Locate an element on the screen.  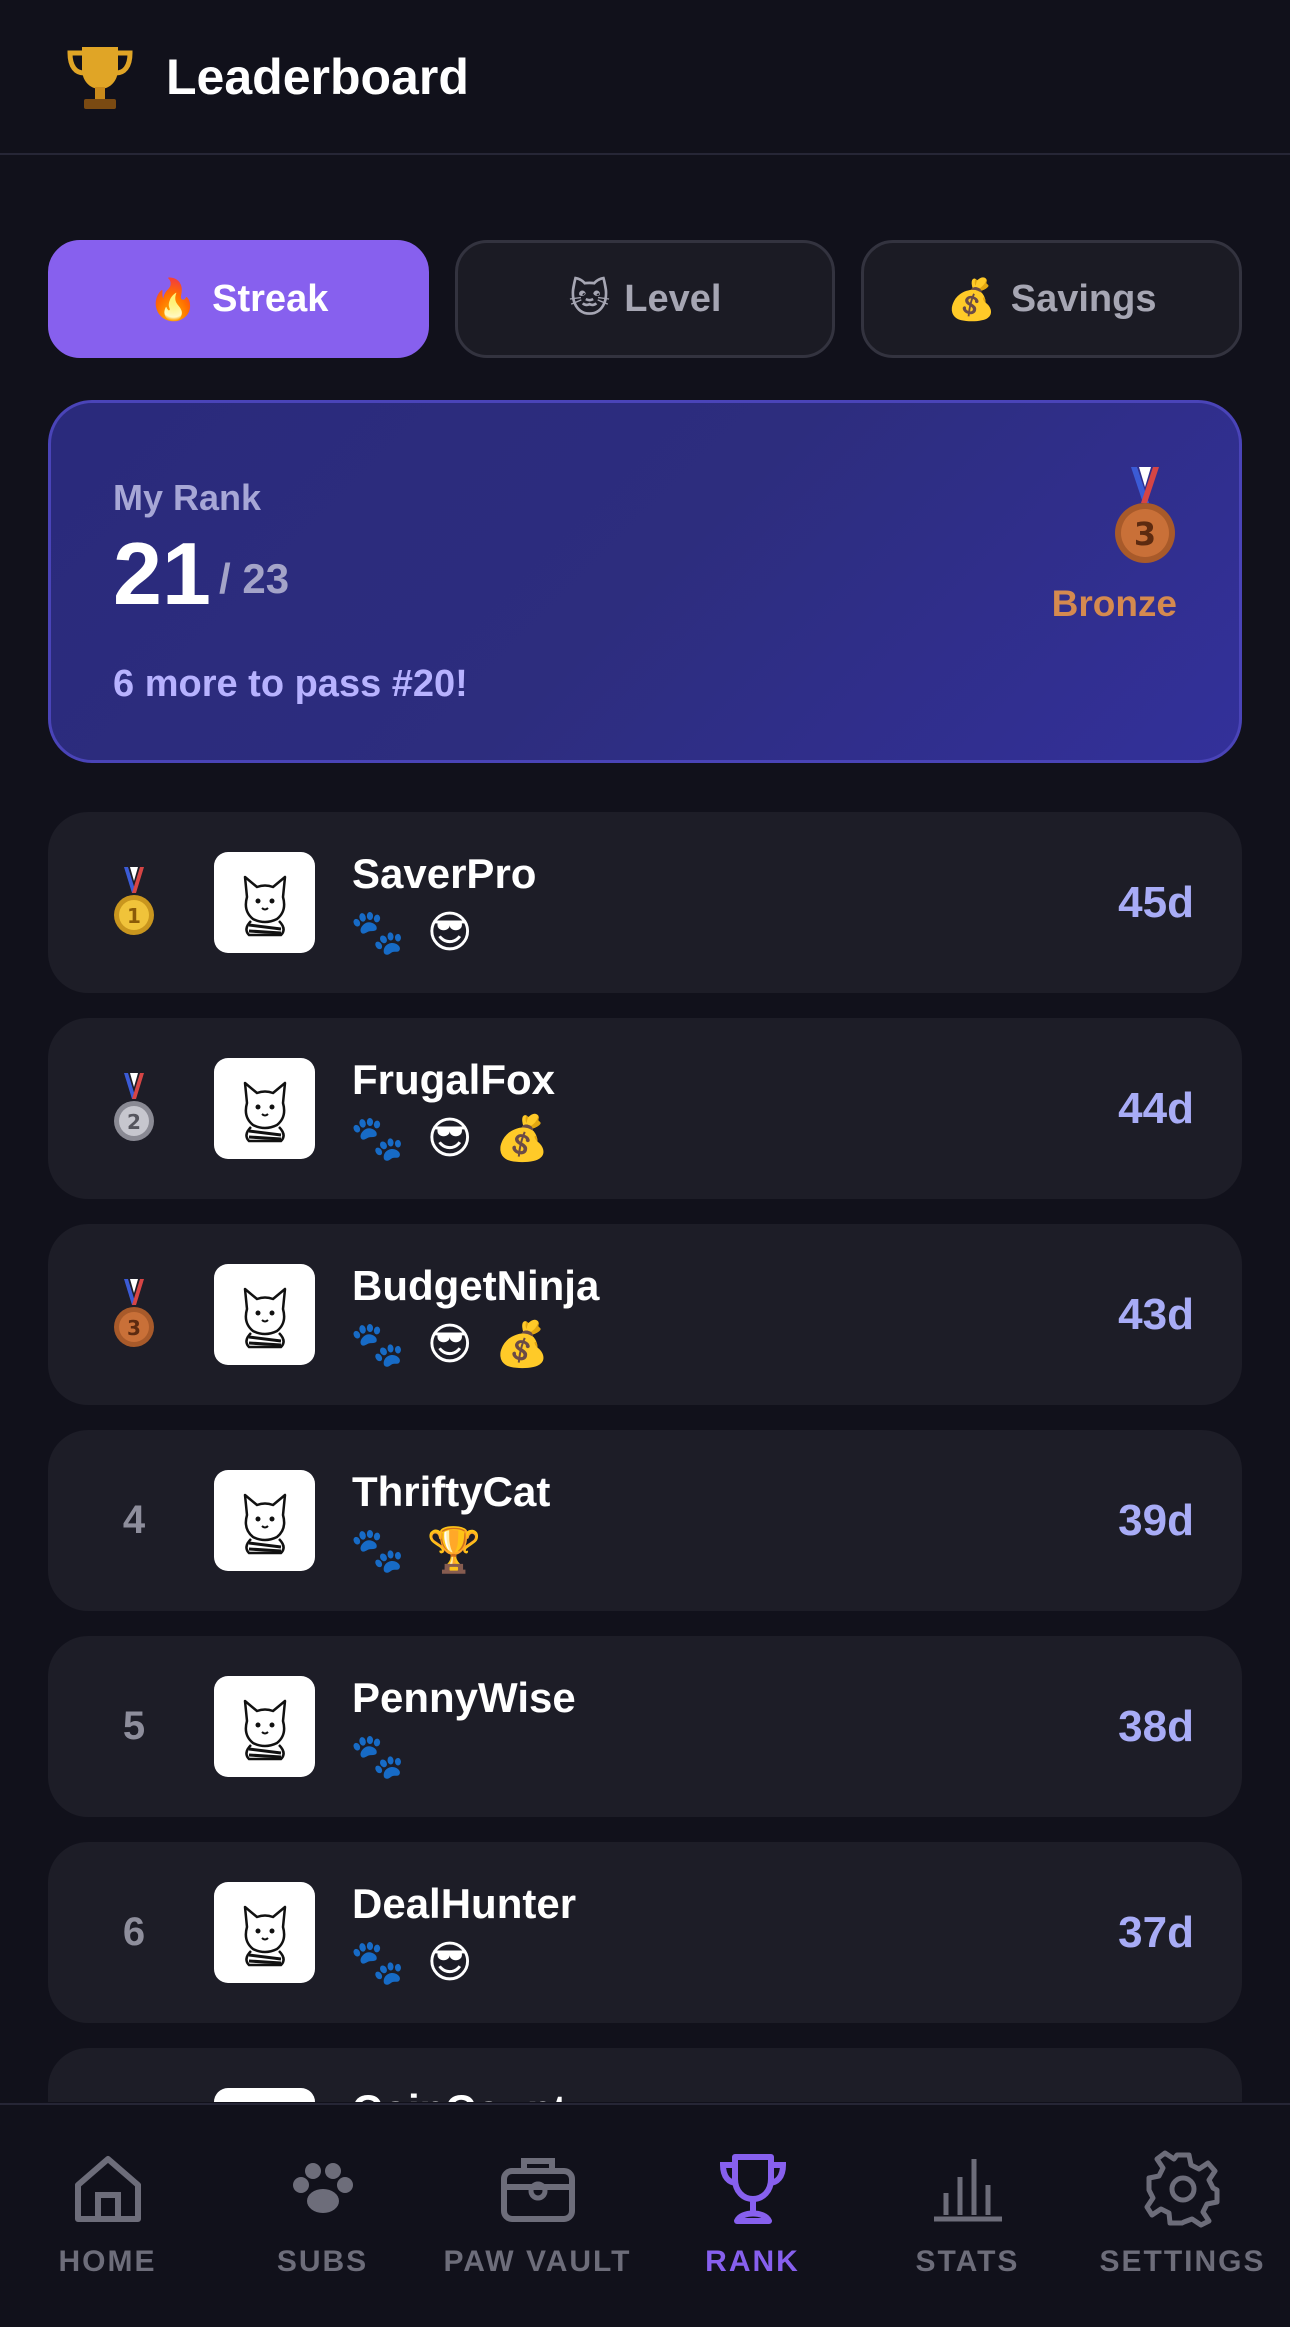
nav-paw-vault-label: PAW VAULT is located at coordinates (537, 2261).